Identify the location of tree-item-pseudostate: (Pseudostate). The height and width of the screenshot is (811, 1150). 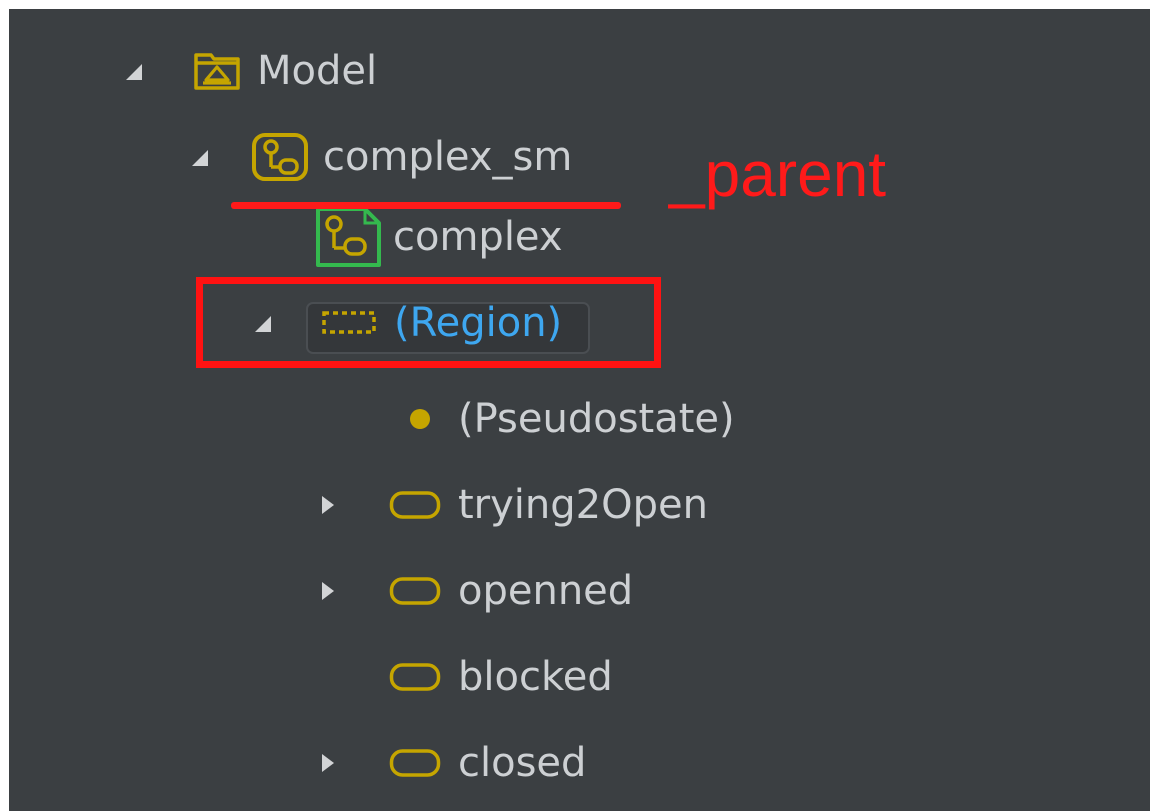
(509, 419).